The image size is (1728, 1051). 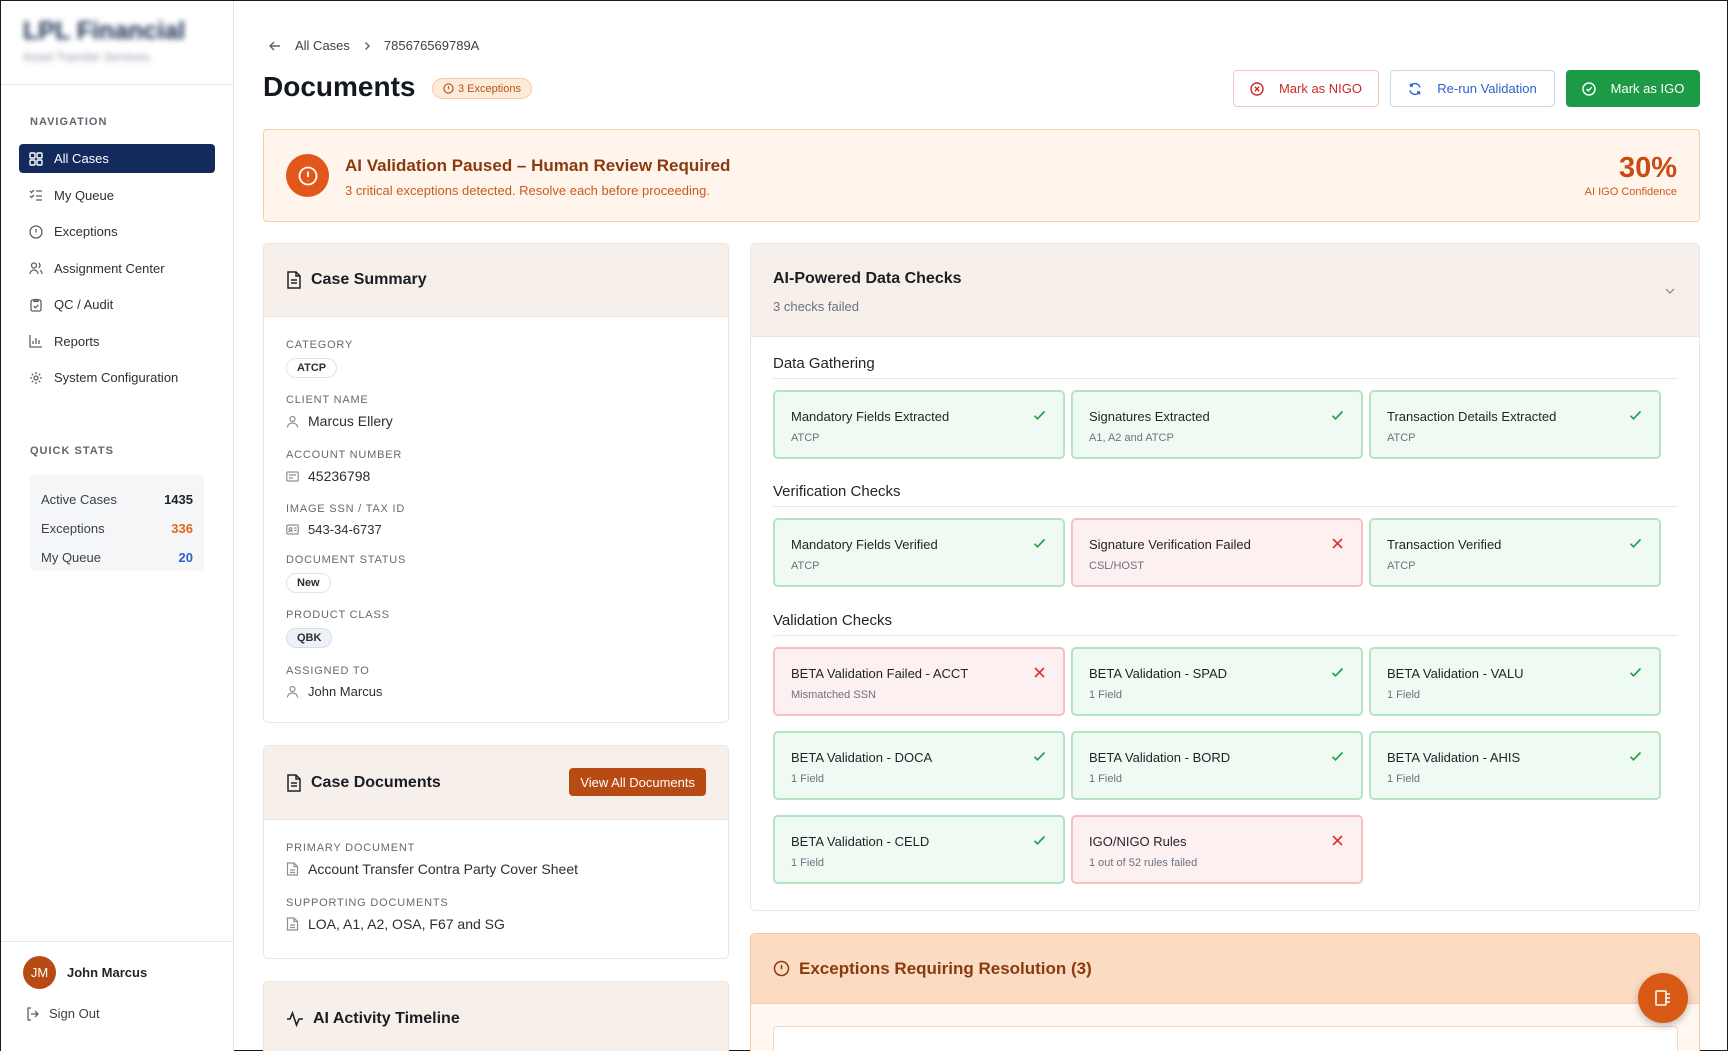 I want to click on alert-circle-icon, so click(x=36, y=231).